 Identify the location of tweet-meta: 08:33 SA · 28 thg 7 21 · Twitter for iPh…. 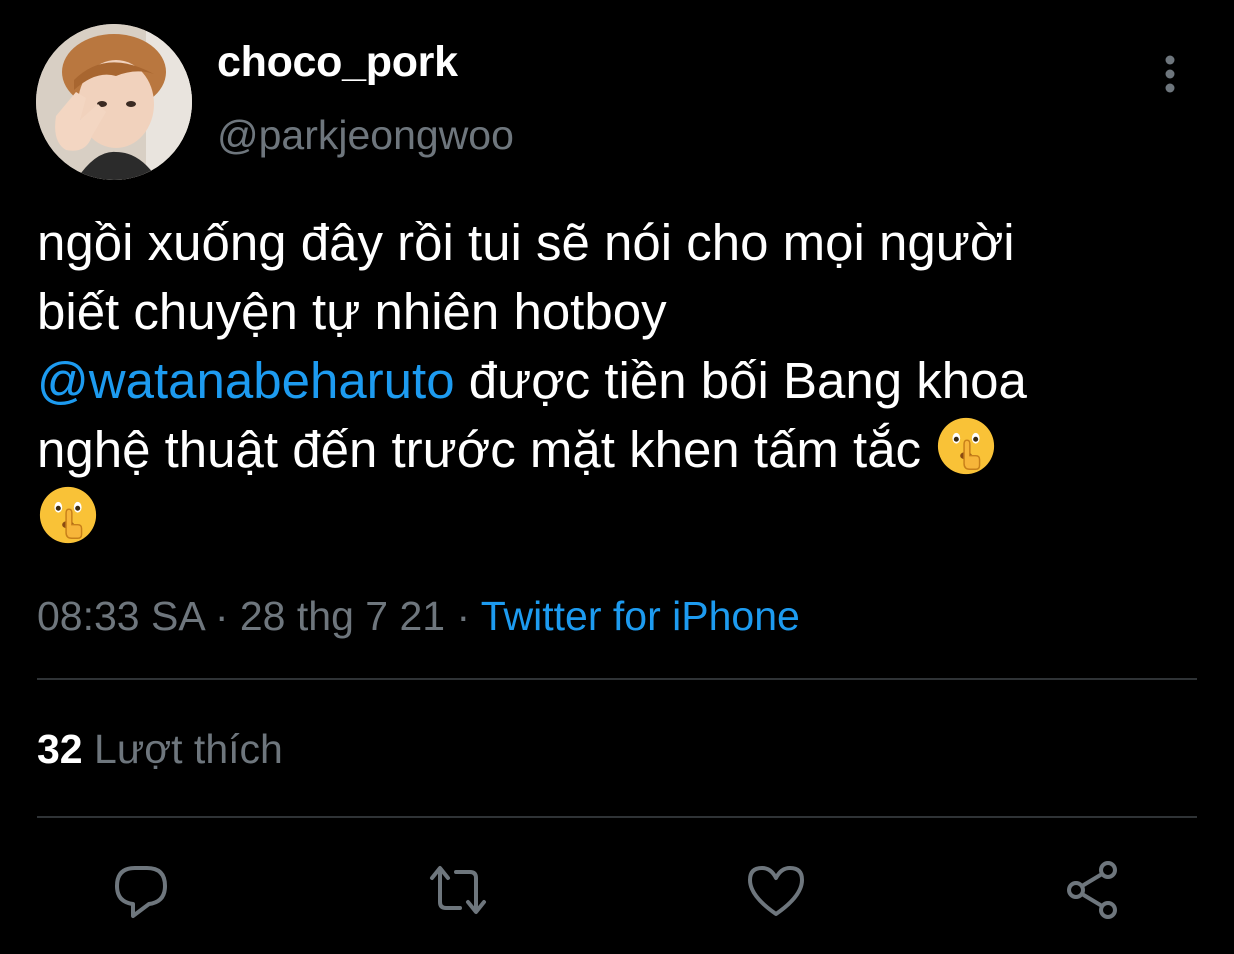
(418, 616).